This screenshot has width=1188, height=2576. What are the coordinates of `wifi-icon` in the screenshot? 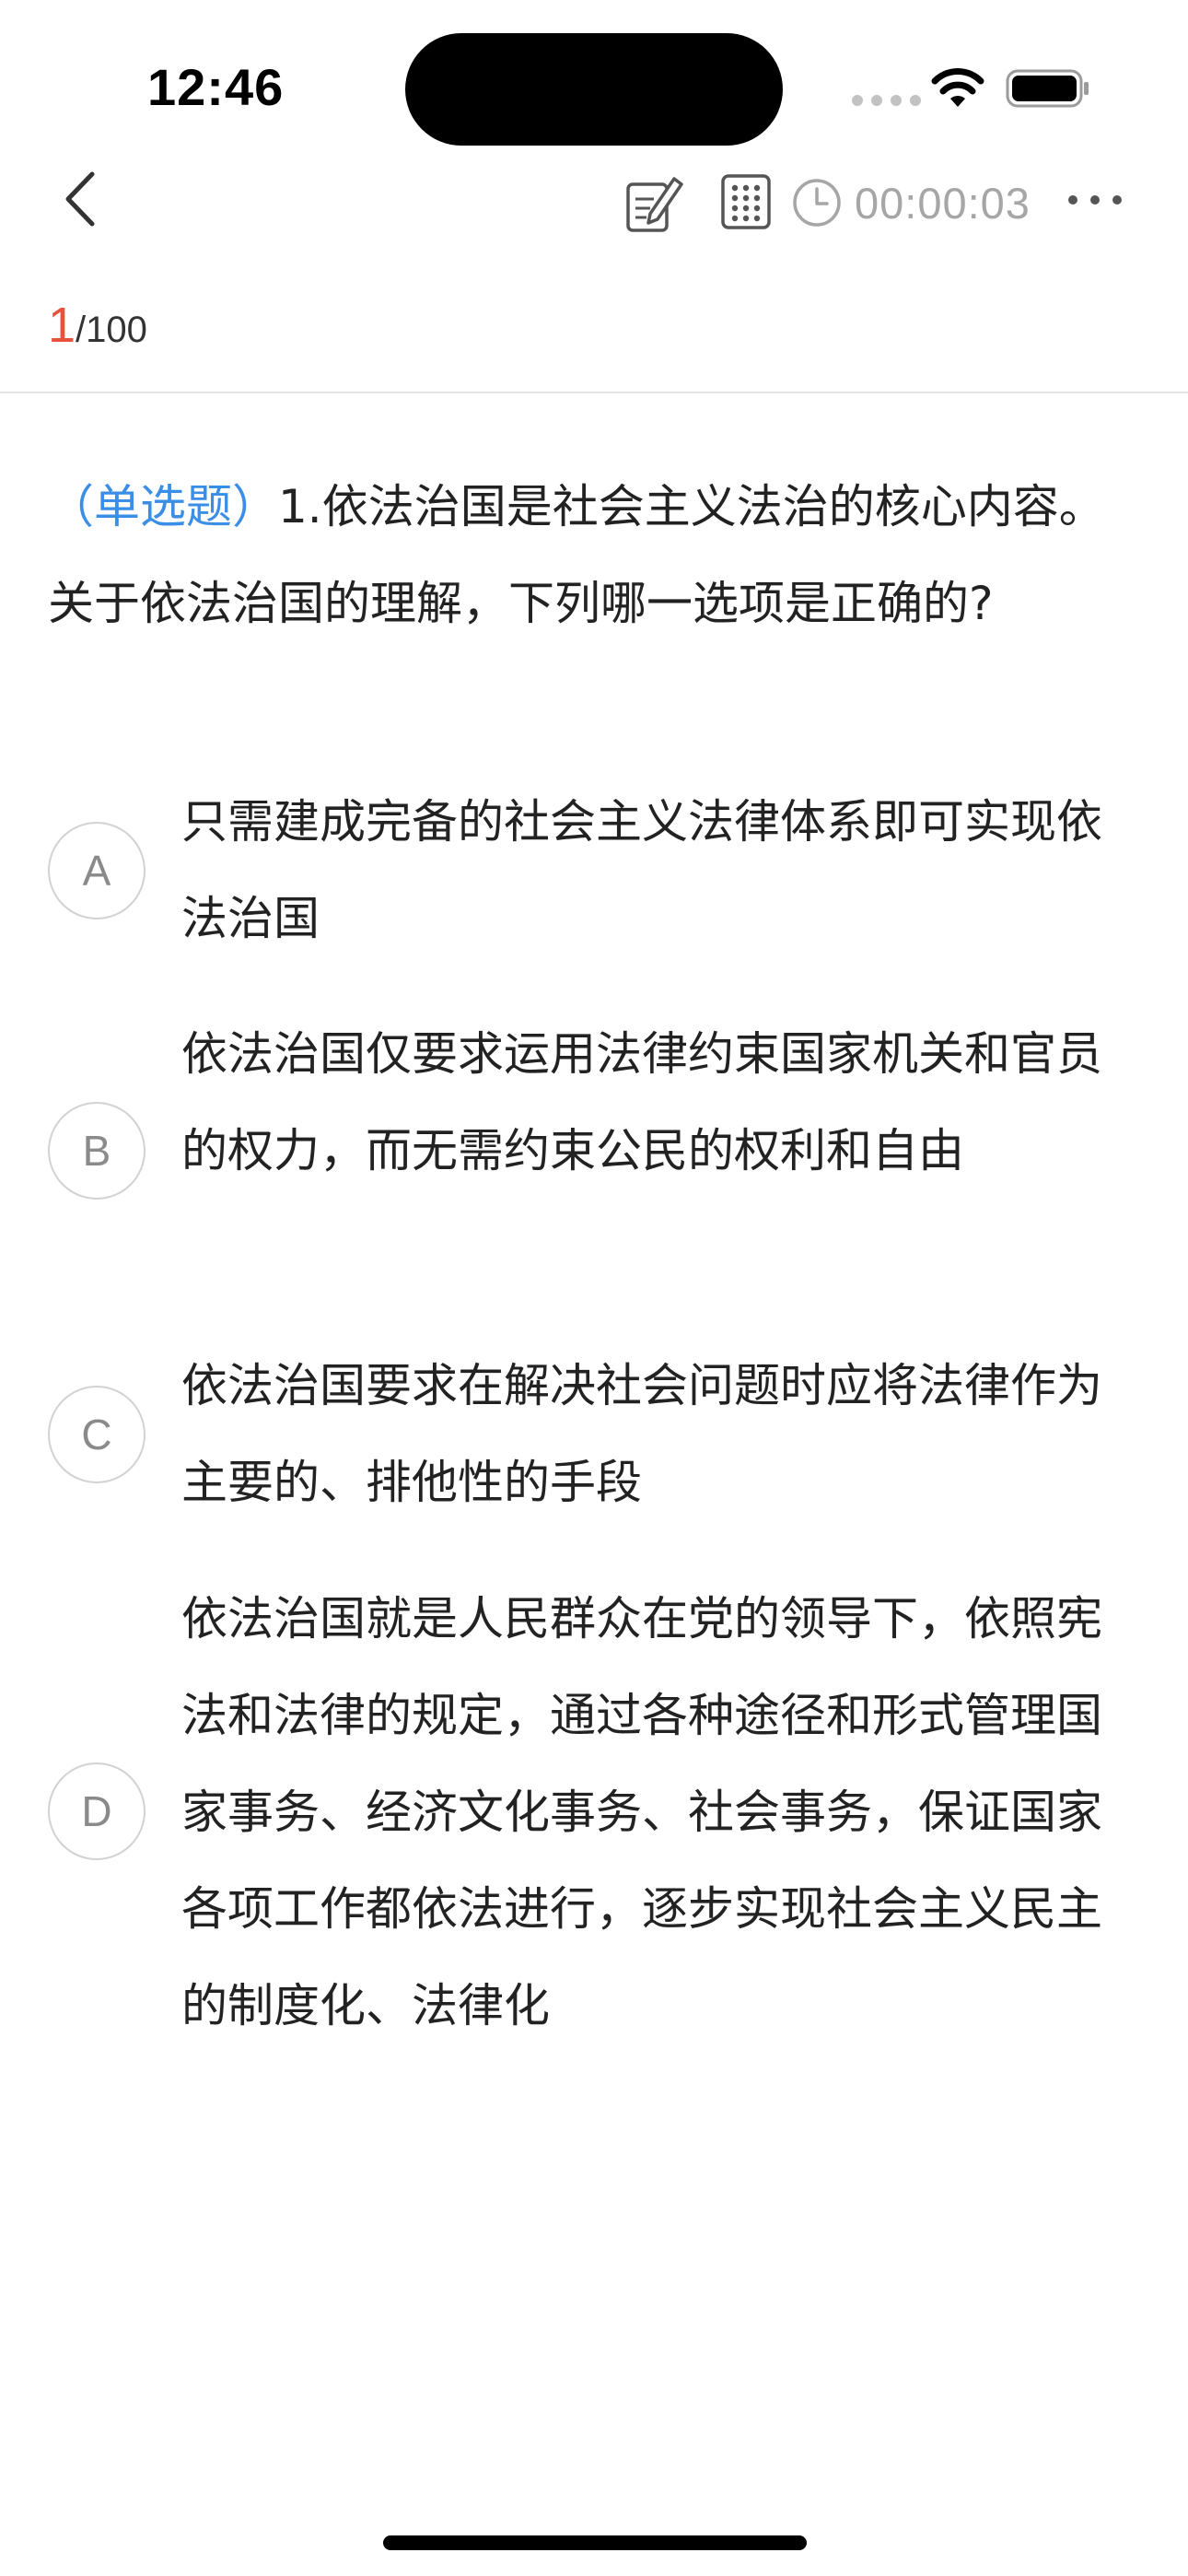 It's located at (957, 87).